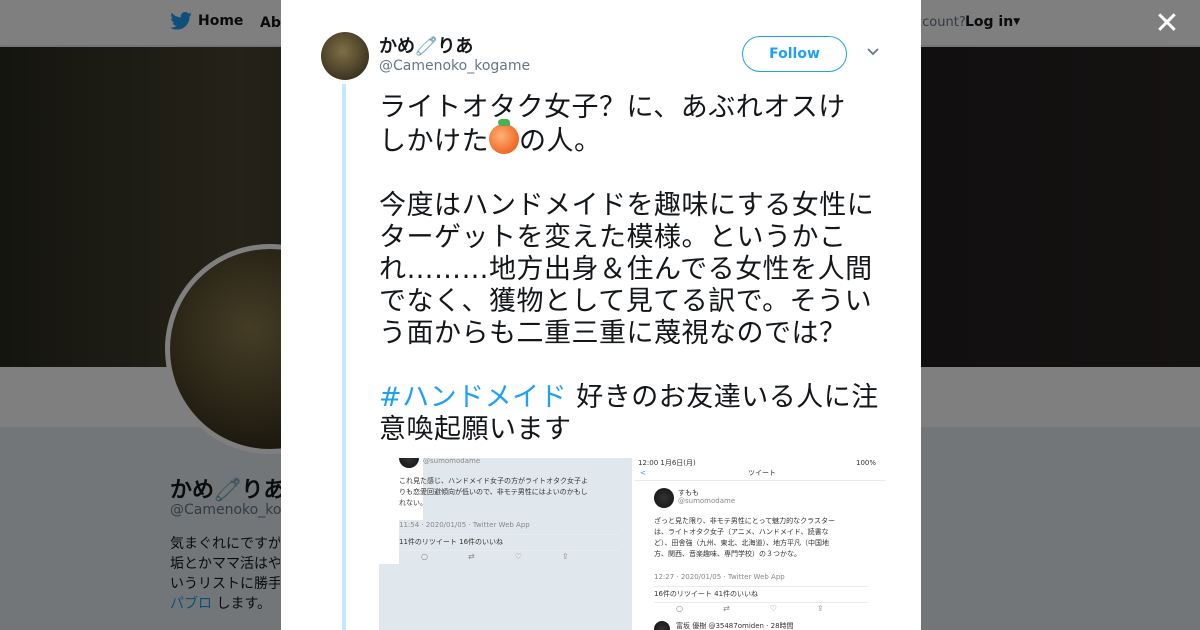 This screenshot has height=630, width=1200. I want to click on mini-text: は、ライトオタク女子（アニメ、ハンドメイド、読書な, so click(741, 532).